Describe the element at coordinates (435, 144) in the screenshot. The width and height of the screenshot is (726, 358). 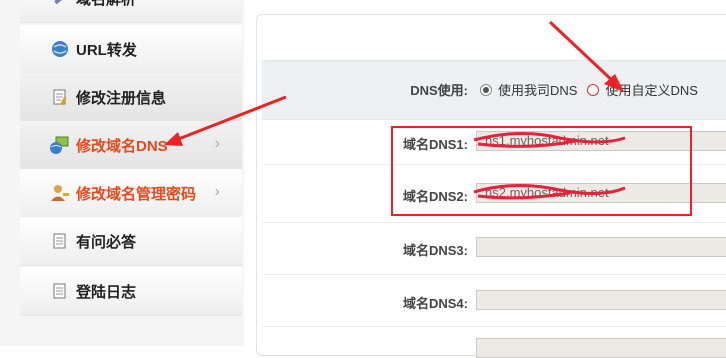
I see `dns1-label: 域名DNS1:` at that location.